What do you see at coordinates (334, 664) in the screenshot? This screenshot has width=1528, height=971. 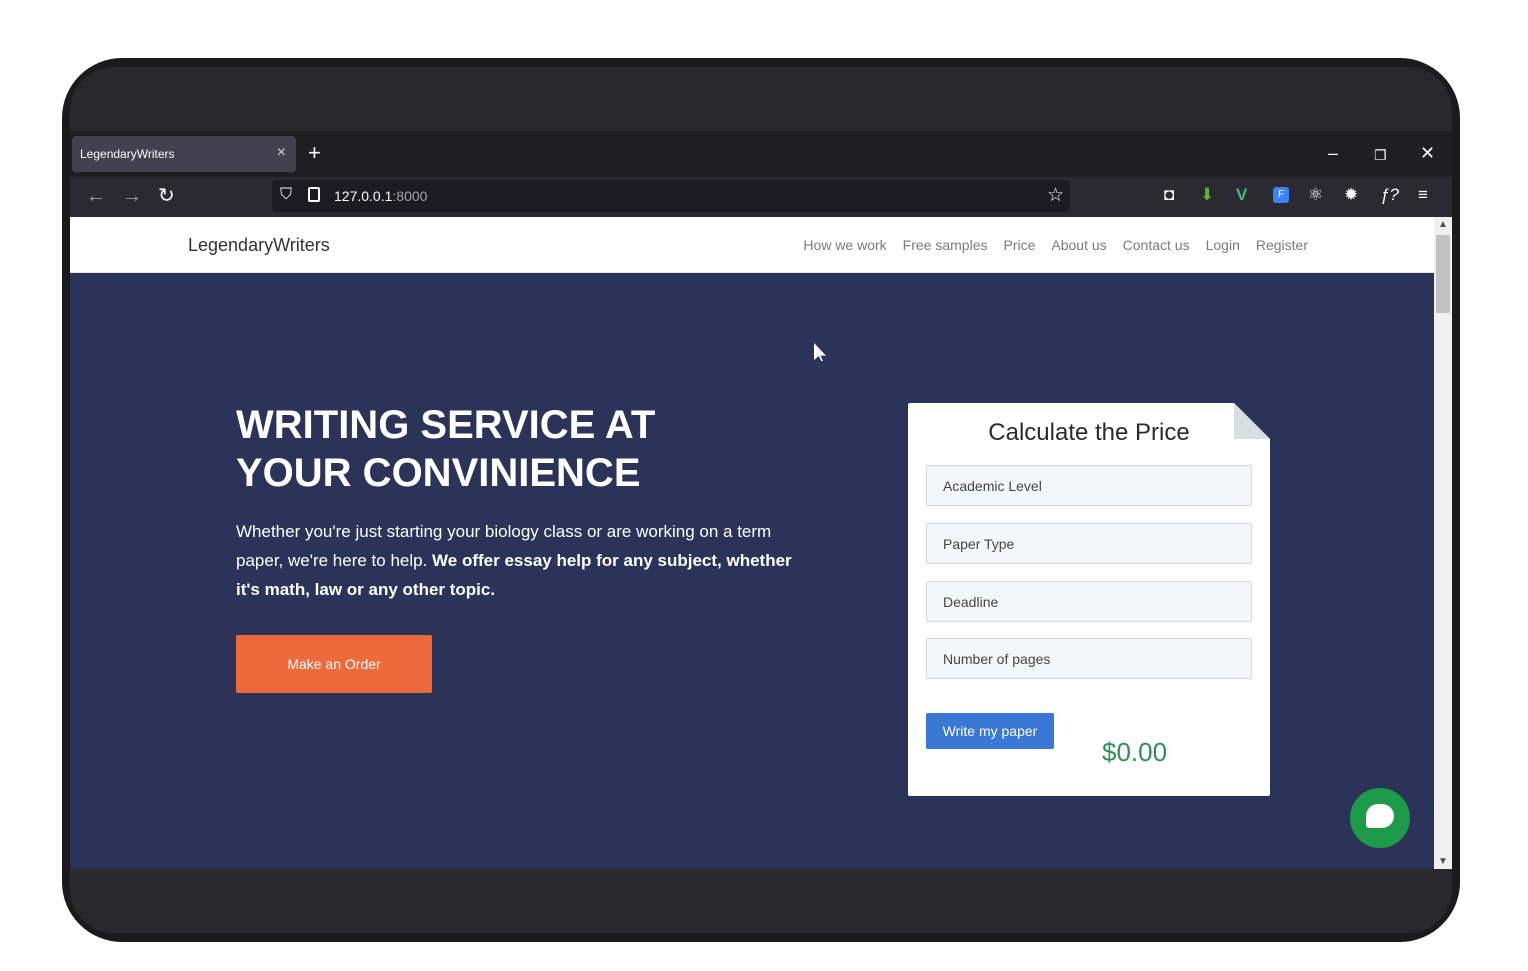 I see `make-order-button: Make an Order` at bounding box center [334, 664].